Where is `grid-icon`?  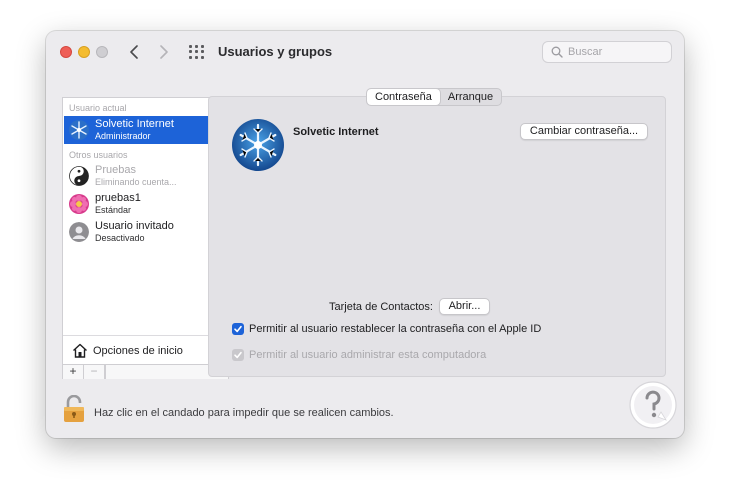 grid-icon is located at coordinates (197, 52).